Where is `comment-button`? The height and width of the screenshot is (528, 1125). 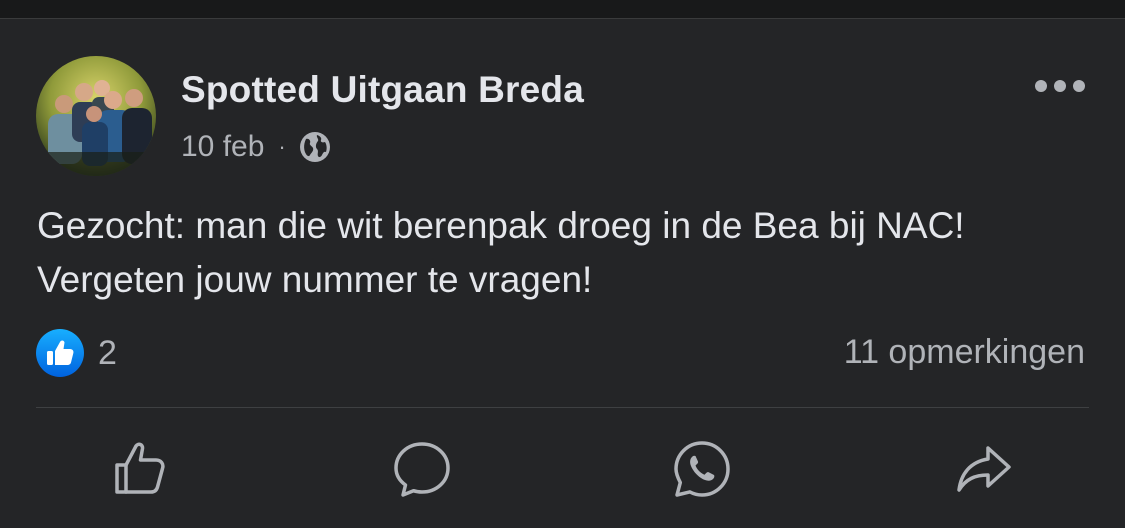
comment-button is located at coordinates (422, 469).